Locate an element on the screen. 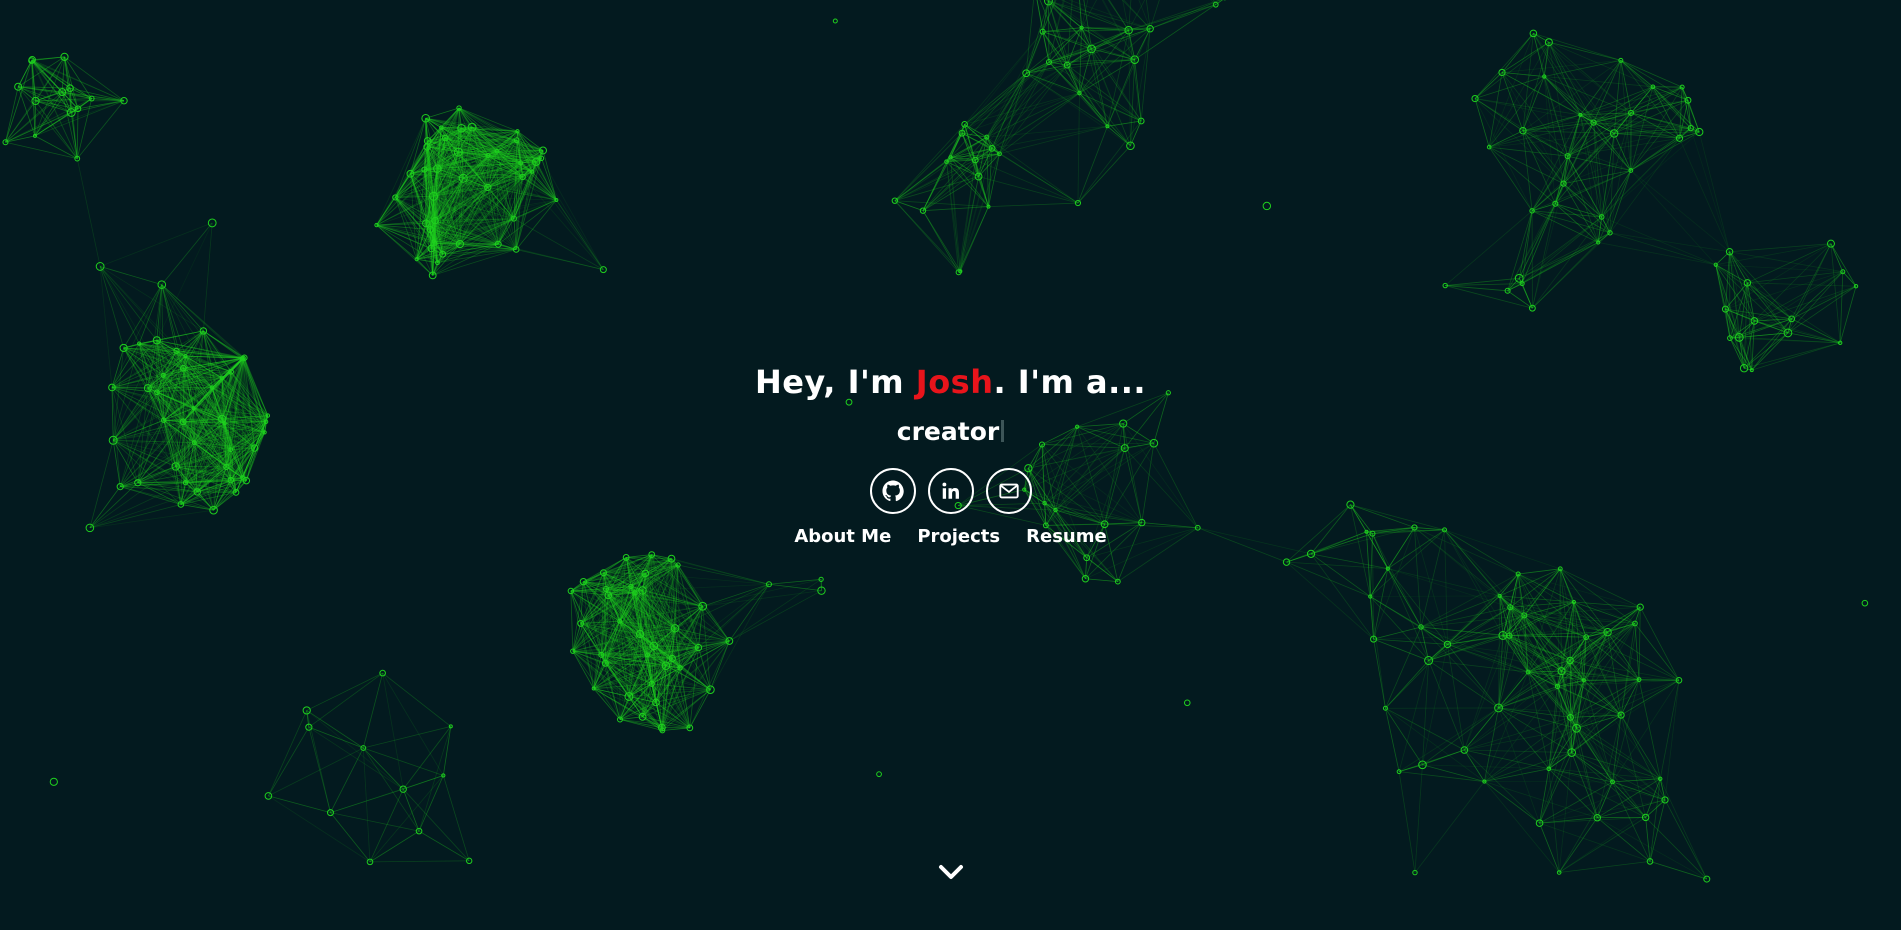  nav-resume: Resume is located at coordinates (1066, 536).